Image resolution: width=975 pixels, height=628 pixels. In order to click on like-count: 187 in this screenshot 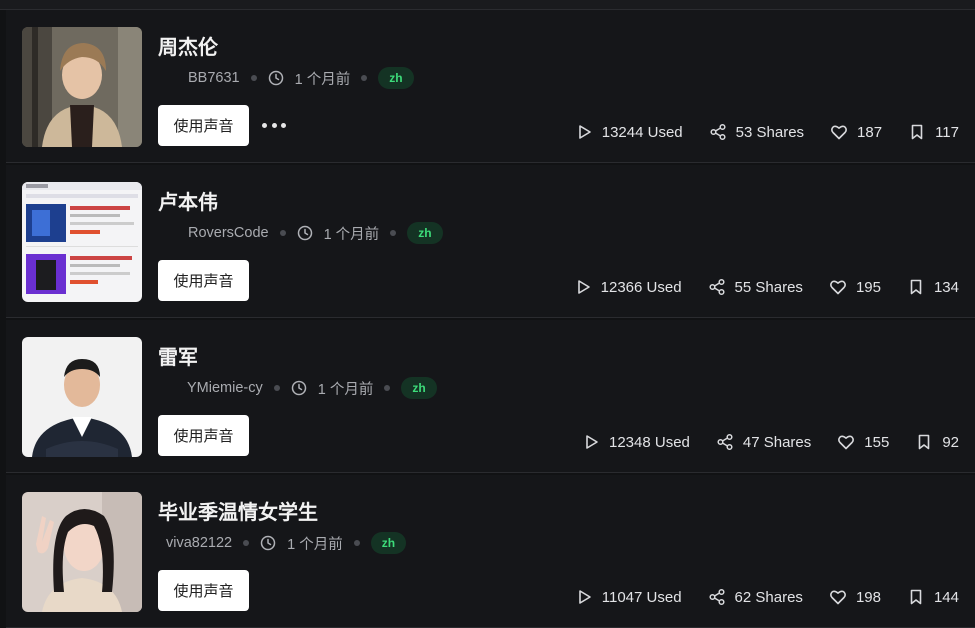, I will do `click(856, 132)`.